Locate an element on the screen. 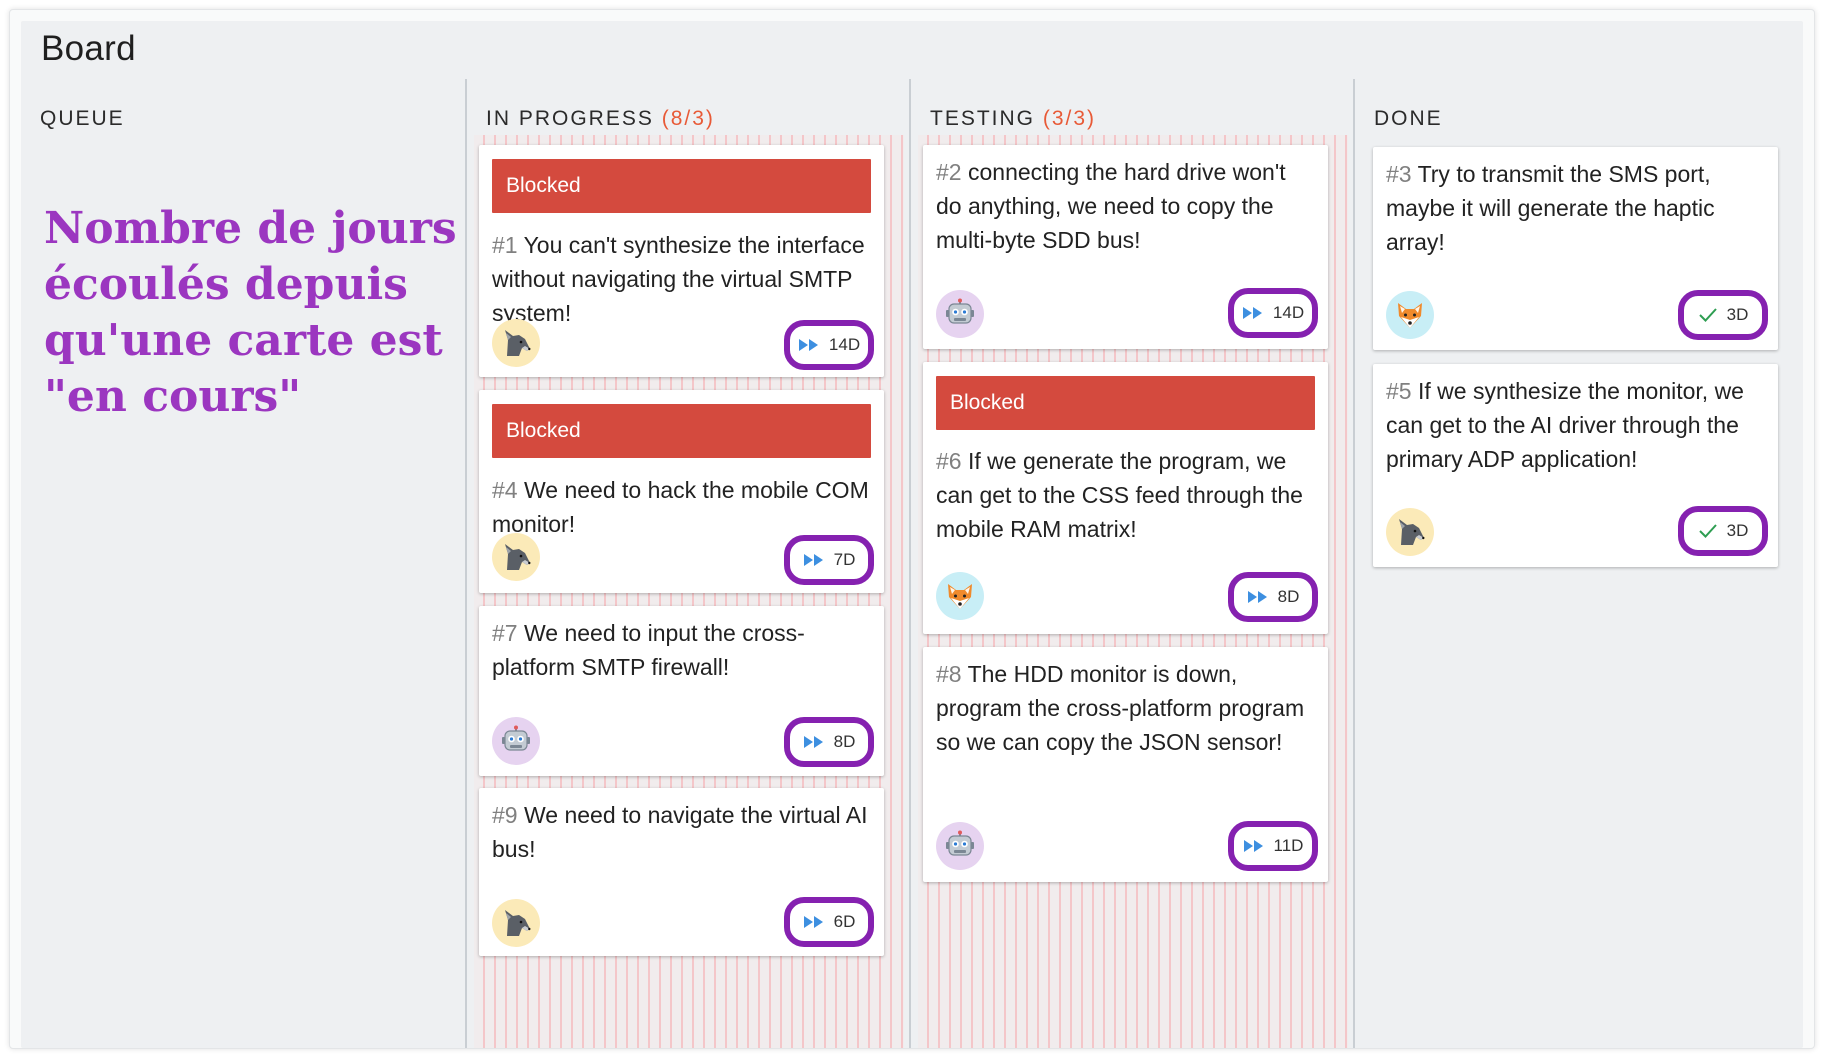 This screenshot has height=1056, width=1824. days-count: 6D is located at coordinates (844, 921).